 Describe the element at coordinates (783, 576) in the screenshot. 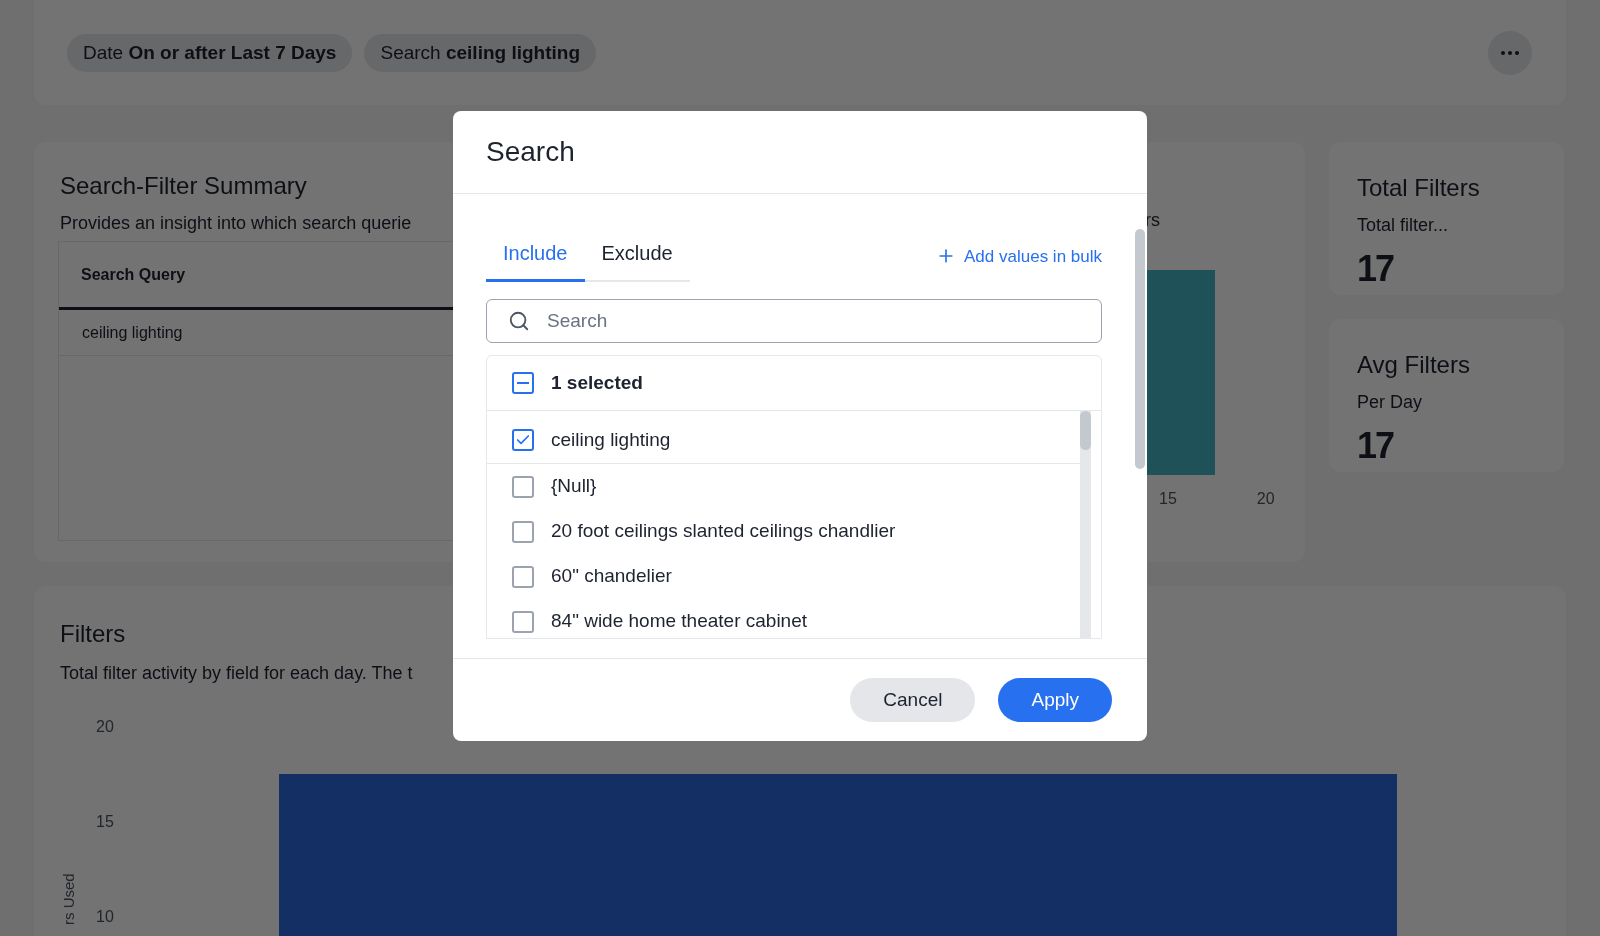

I see `list-option: 60" chandelier` at that location.